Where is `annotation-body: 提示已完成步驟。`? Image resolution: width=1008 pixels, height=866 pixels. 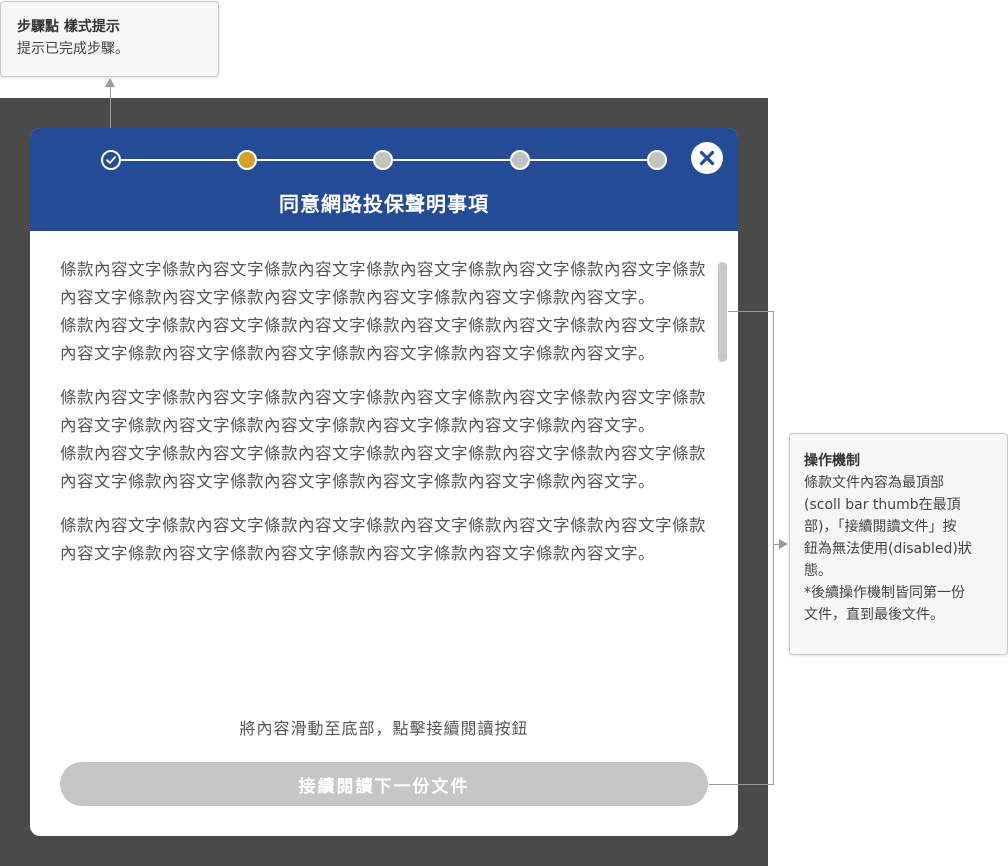 annotation-body: 提示已完成步驟。 is located at coordinates (73, 49).